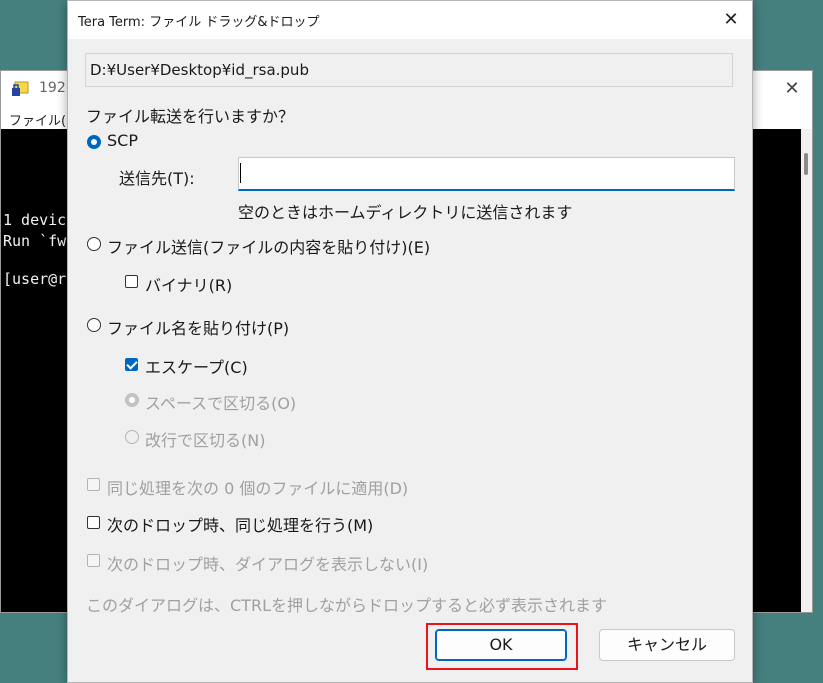  I want to click on newline-separate-radio, so click(132, 437).